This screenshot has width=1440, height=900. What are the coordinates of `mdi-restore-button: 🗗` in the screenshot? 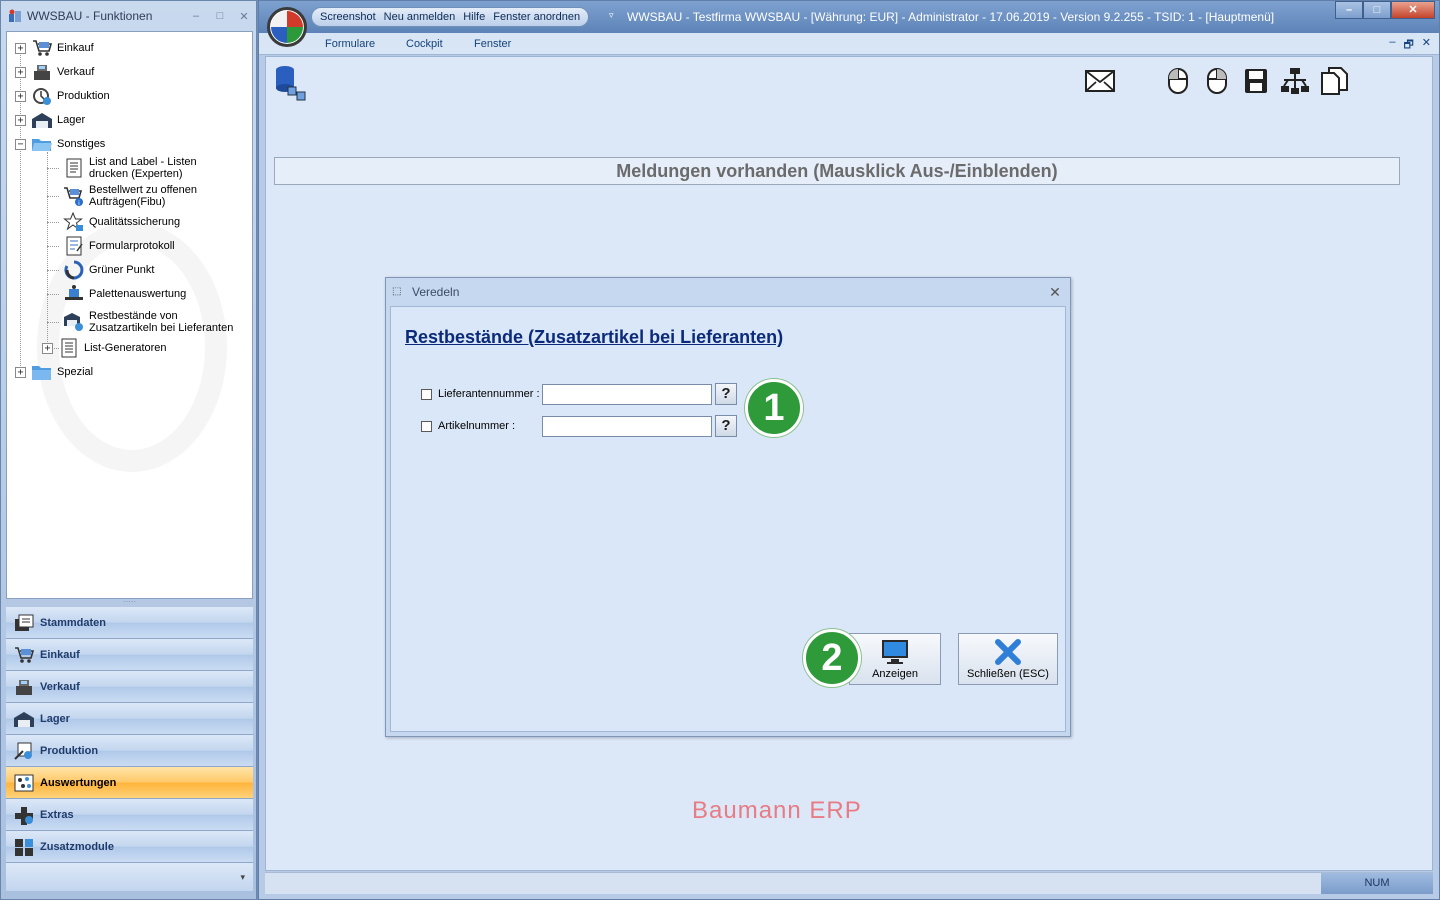 It's located at (1408, 45).